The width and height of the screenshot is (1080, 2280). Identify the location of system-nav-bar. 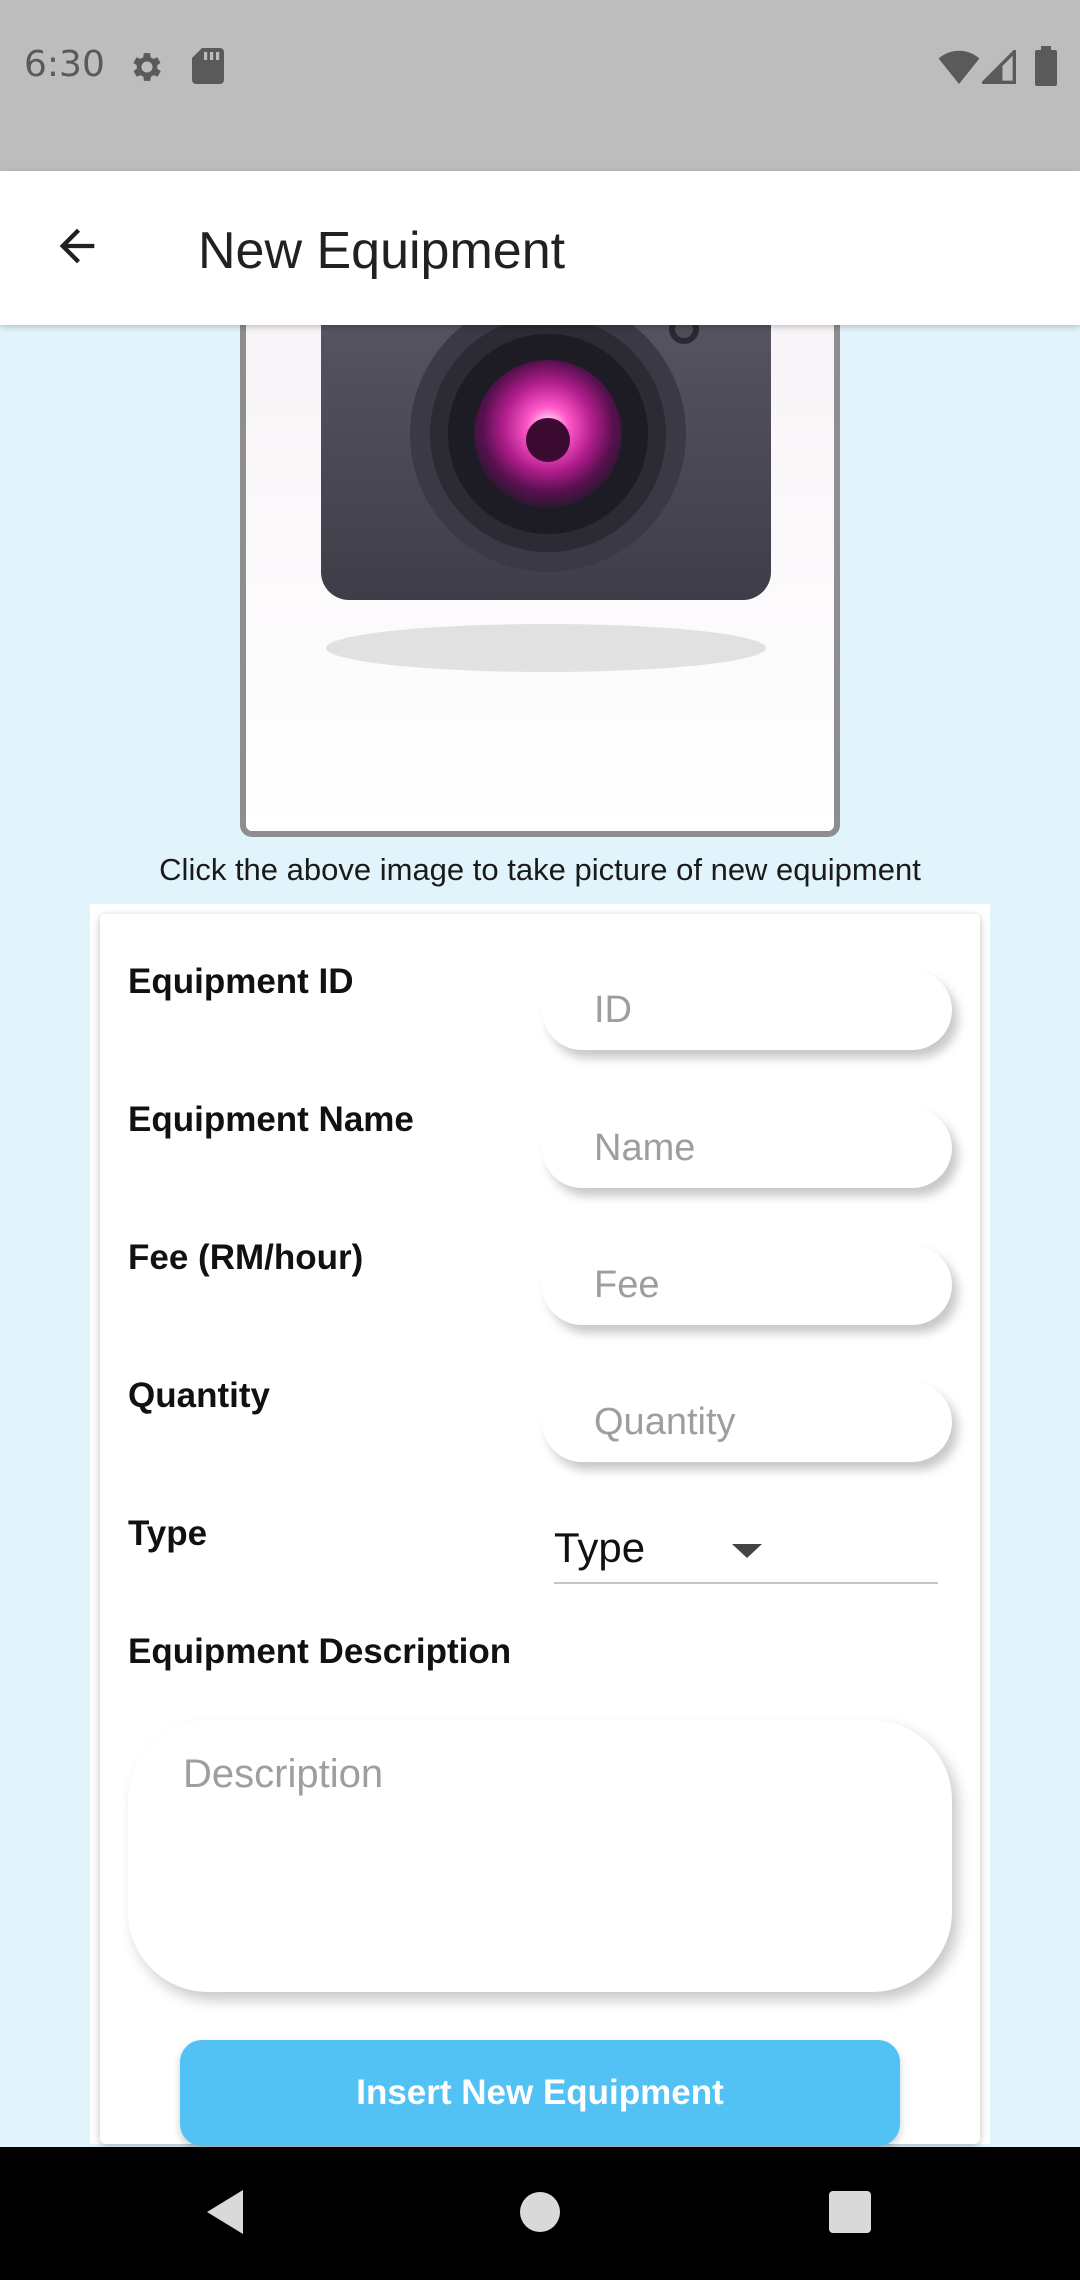
(540, 2213).